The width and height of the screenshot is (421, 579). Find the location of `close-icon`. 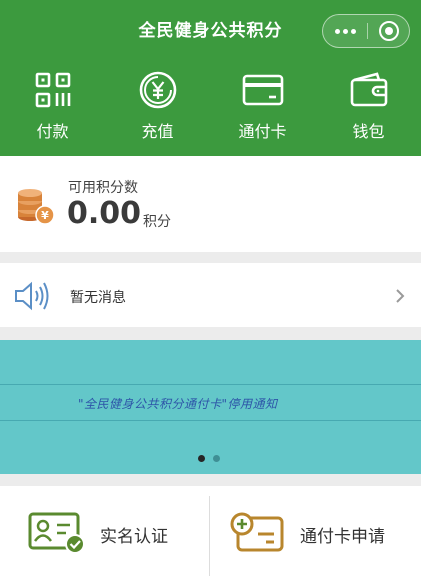

close-icon is located at coordinates (389, 31).